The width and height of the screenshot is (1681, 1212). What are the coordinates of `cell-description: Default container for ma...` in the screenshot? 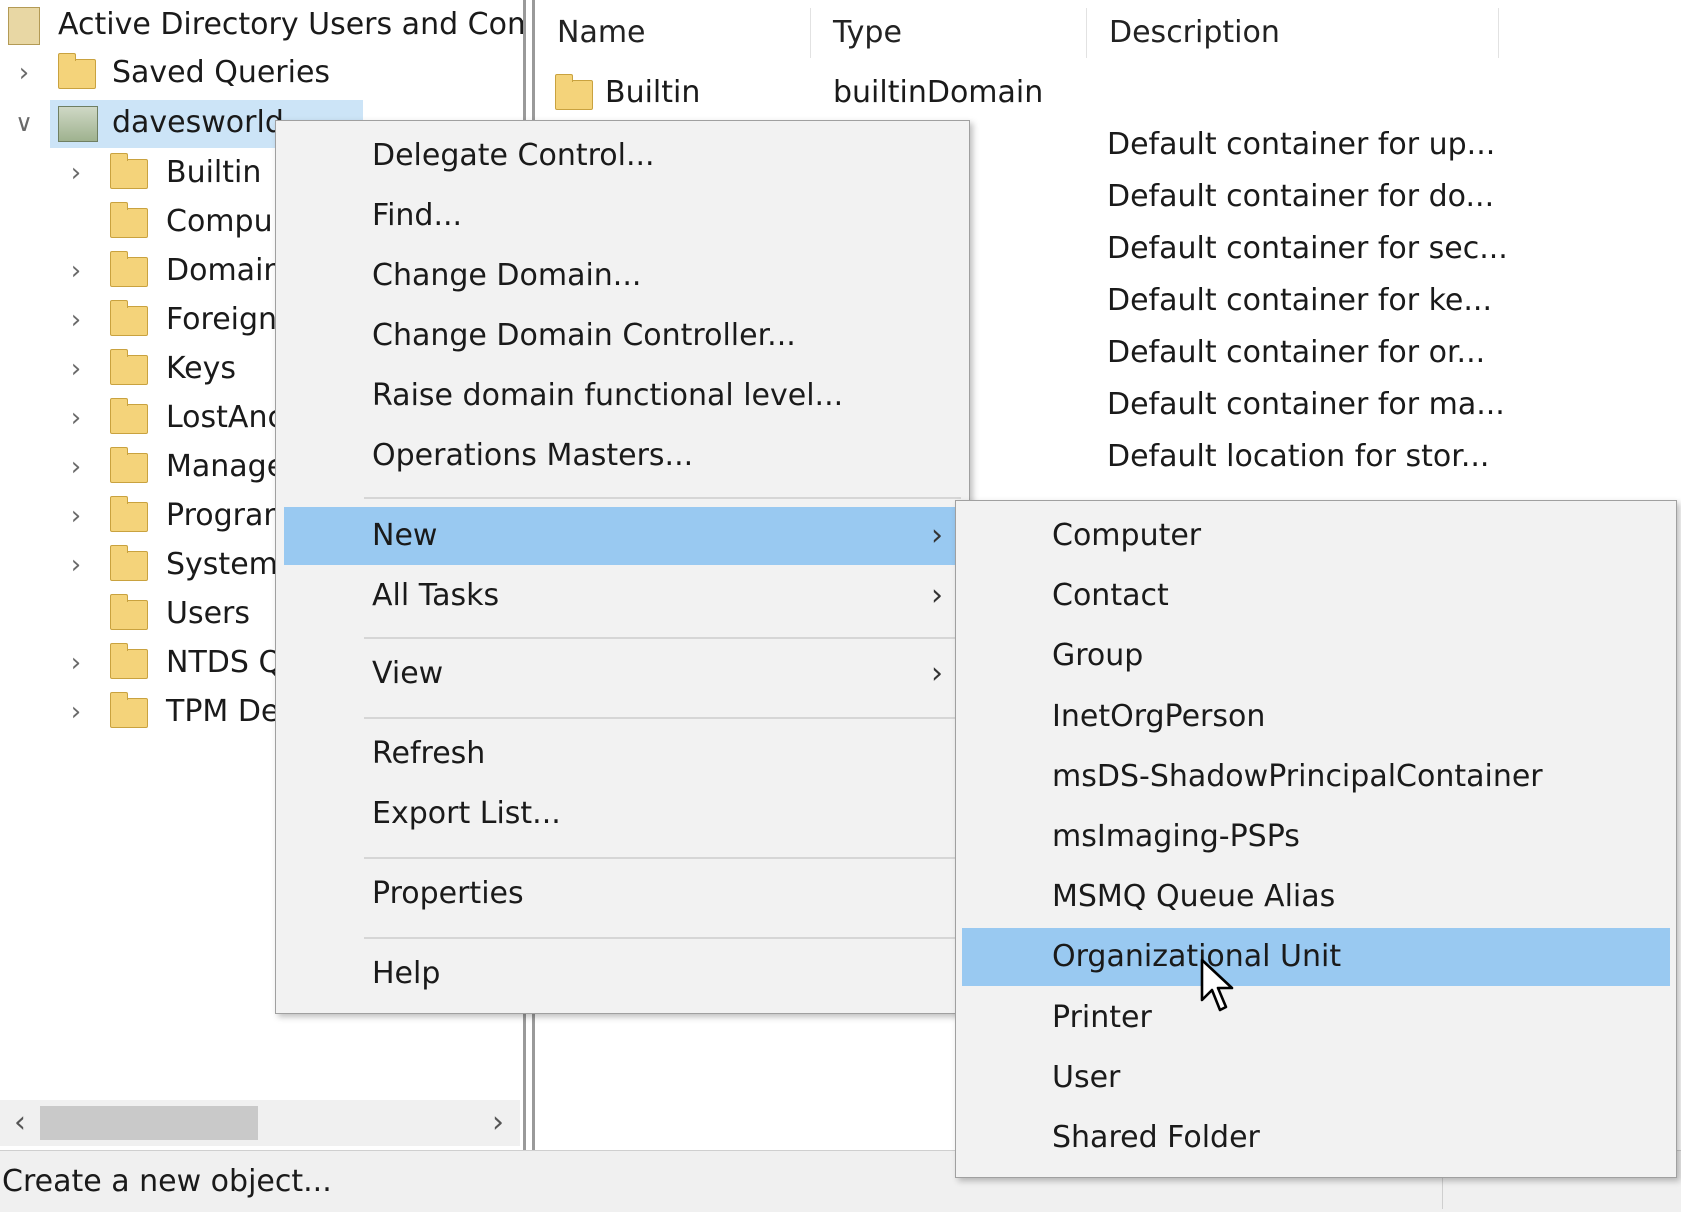 It's located at (1306, 404).